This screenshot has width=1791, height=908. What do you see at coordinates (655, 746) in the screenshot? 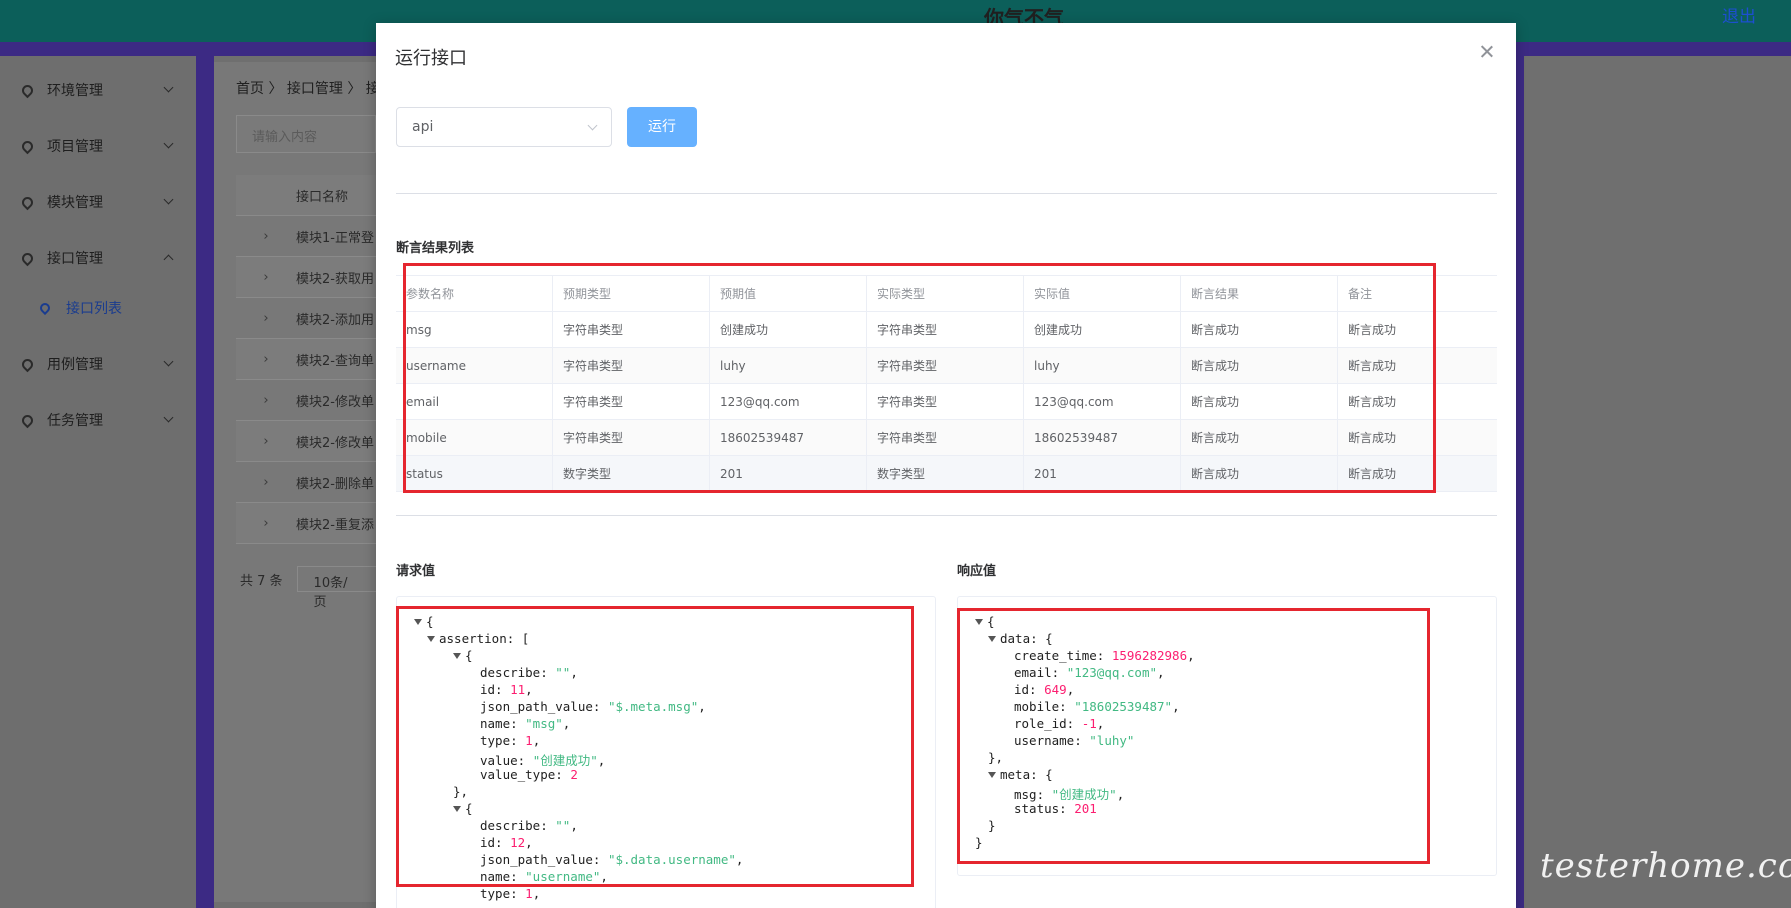
I see `highlight-box-request` at bounding box center [655, 746].